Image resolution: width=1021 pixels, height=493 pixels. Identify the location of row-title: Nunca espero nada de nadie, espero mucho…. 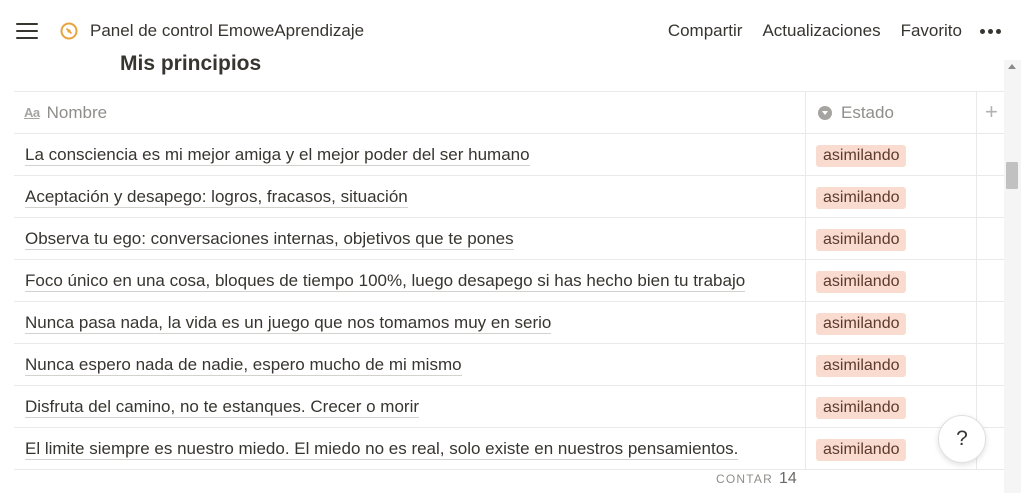
(243, 365).